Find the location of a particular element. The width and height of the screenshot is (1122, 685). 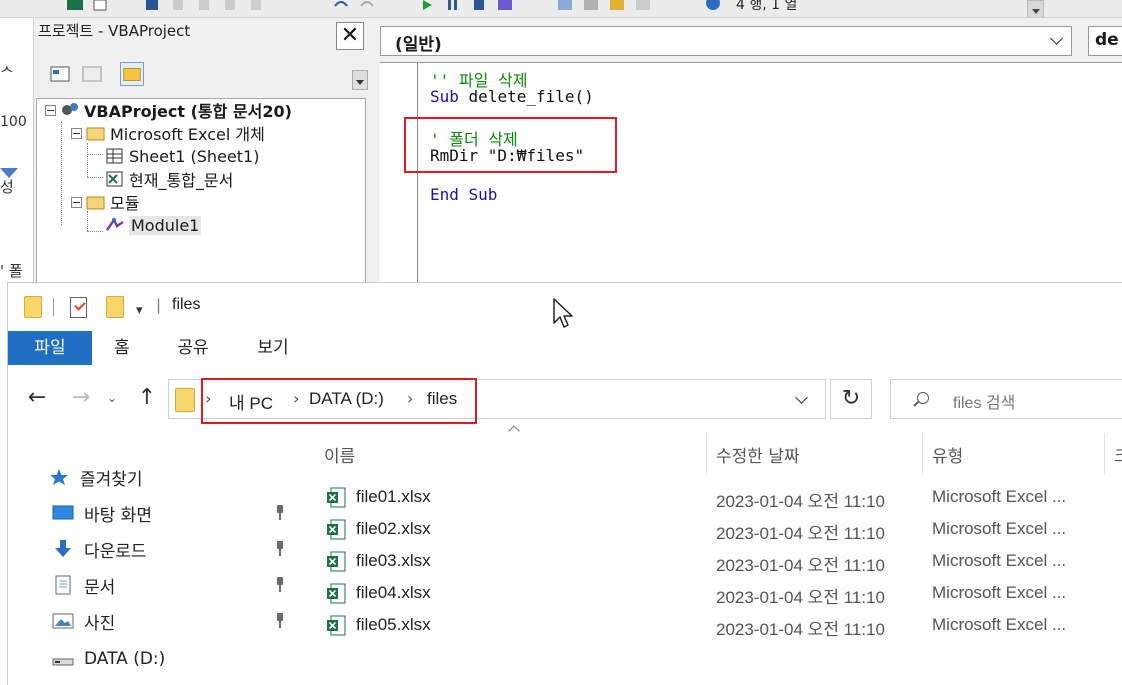

project-explorer-pane: 프로젝트 - VBAProject ✕ VBAProject (통합 문서20) is located at coordinates (201, 153).